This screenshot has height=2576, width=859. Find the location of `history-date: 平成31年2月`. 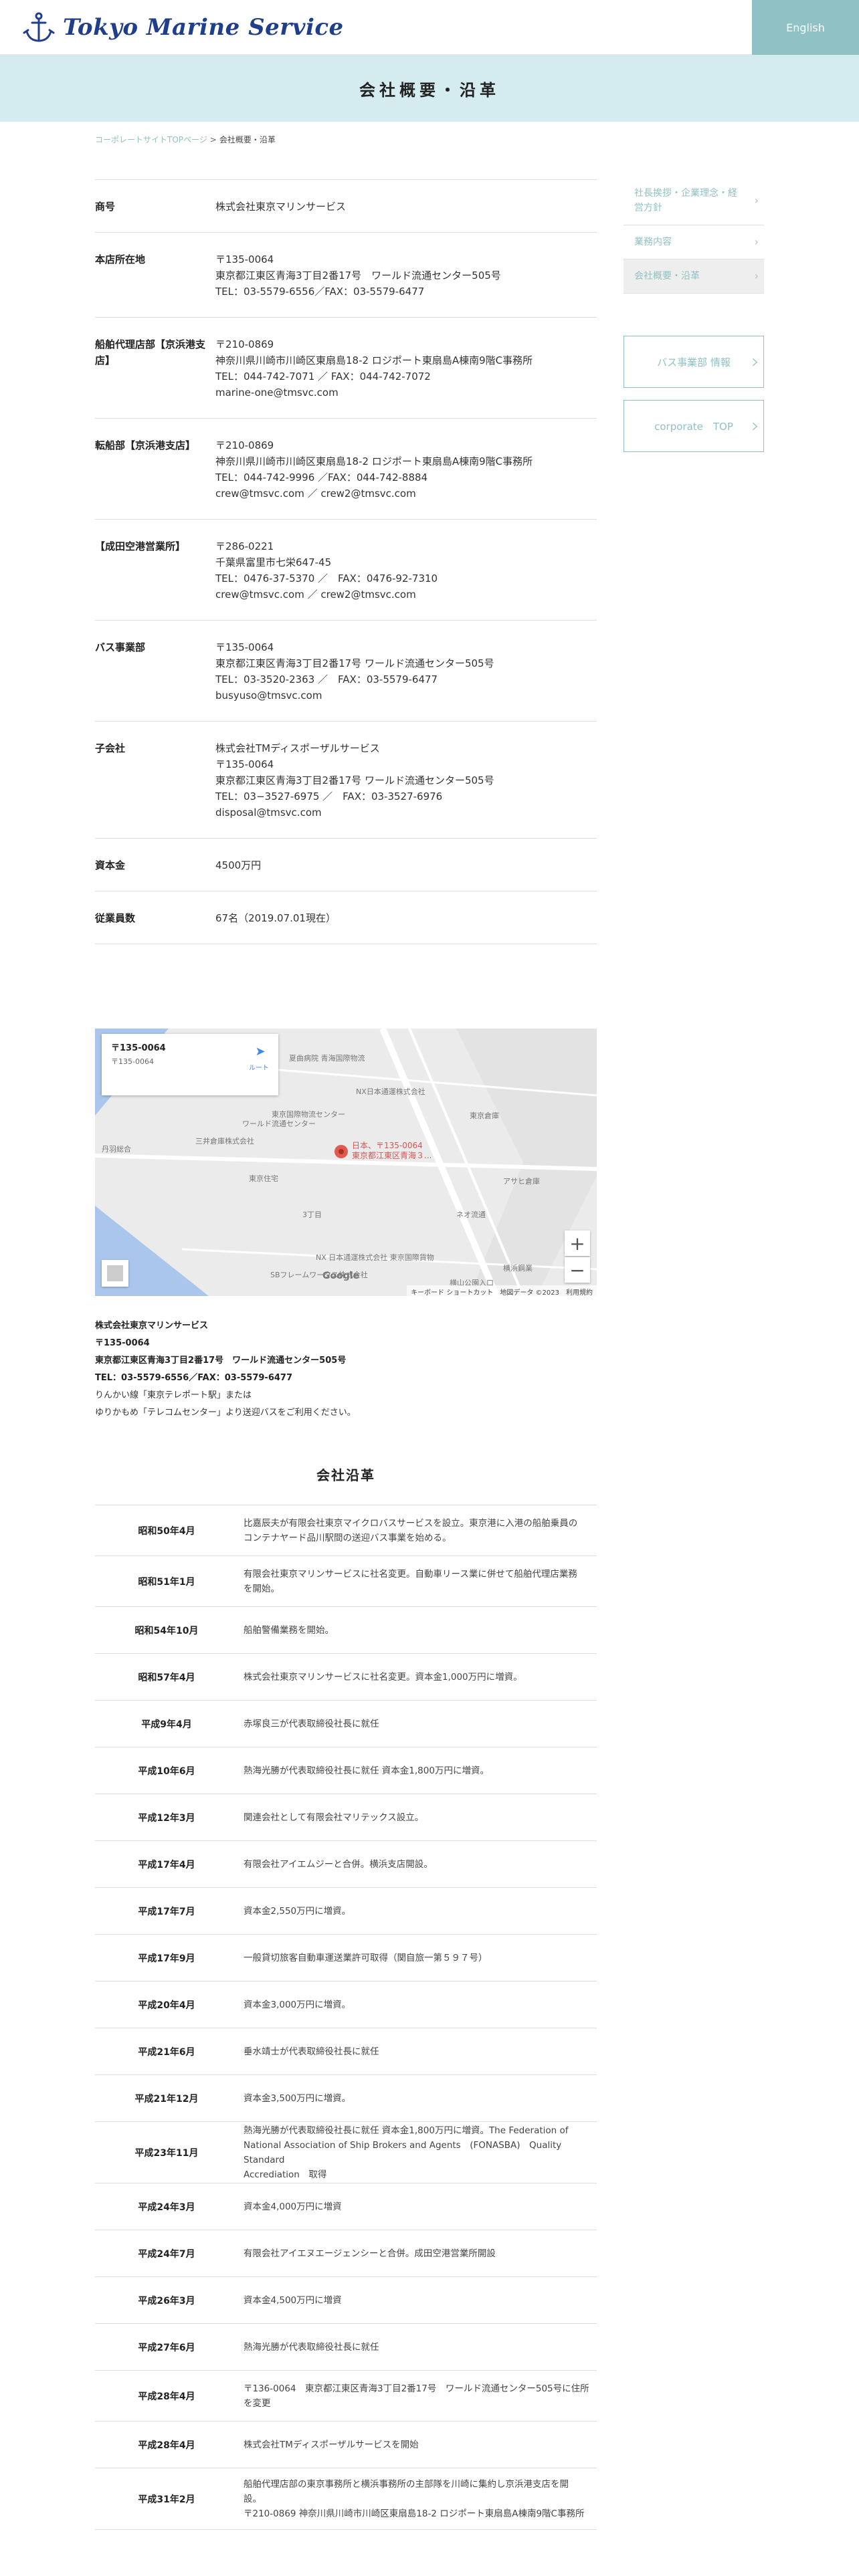

history-date: 平成31年2月 is located at coordinates (166, 2500).